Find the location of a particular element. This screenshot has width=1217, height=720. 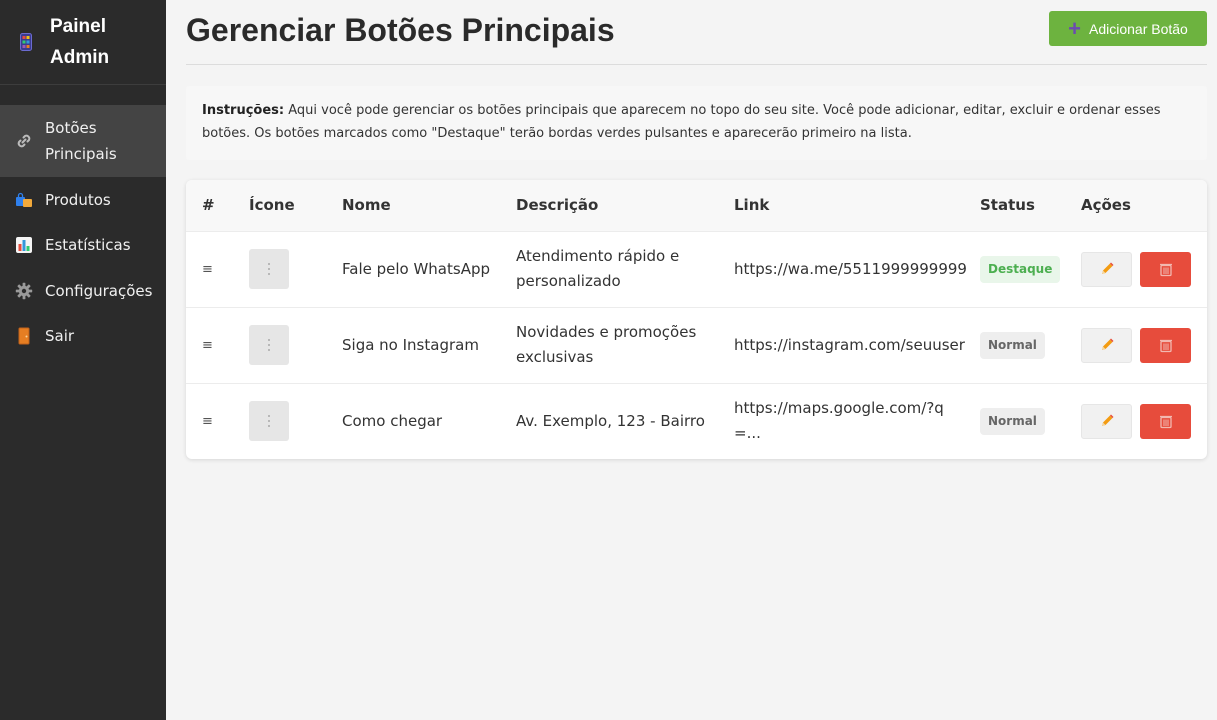

sidebar-item-label: Produtos is located at coordinates (78, 199).